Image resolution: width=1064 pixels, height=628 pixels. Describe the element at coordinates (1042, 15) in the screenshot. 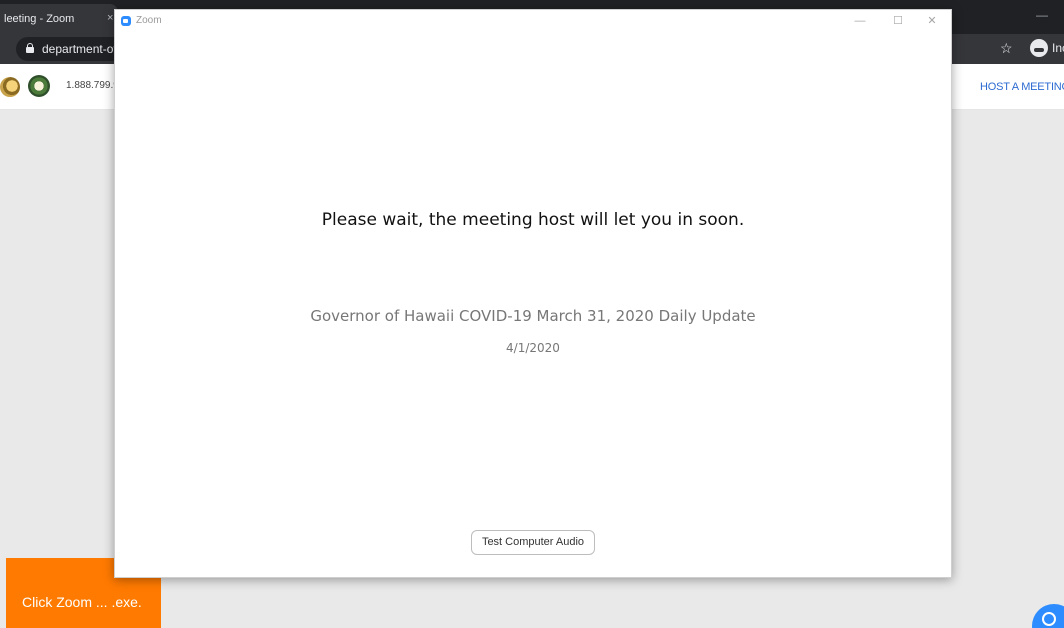

I see `browser-minimize-icon: —` at that location.